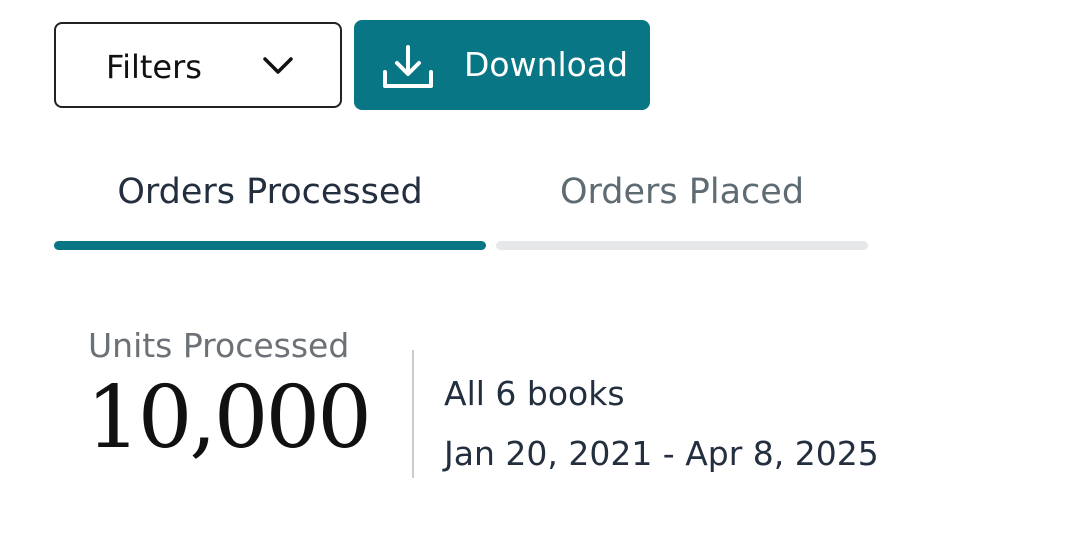 The image size is (1080, 544). I want to click on download-icon, so click(408, 66).